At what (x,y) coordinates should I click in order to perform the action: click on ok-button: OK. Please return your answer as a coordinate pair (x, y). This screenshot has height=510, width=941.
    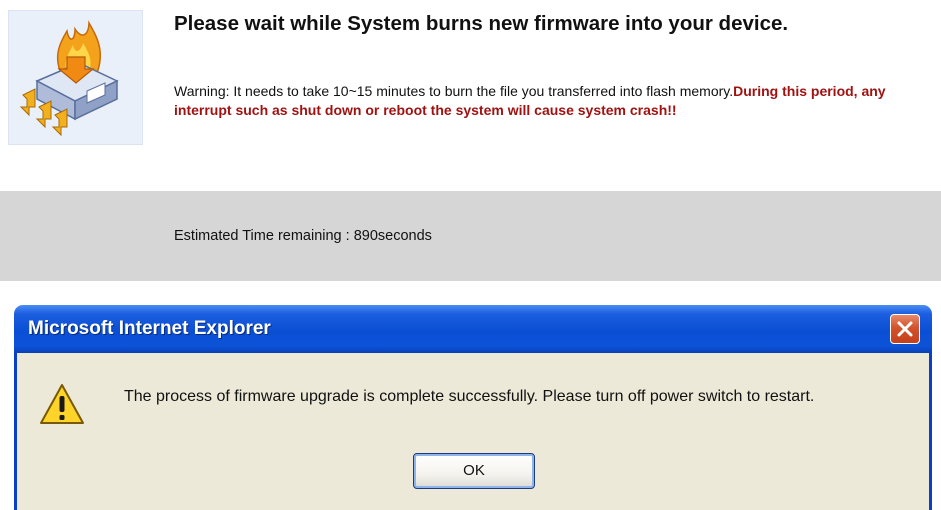
    Looking at the image, I should click on (474, 471).